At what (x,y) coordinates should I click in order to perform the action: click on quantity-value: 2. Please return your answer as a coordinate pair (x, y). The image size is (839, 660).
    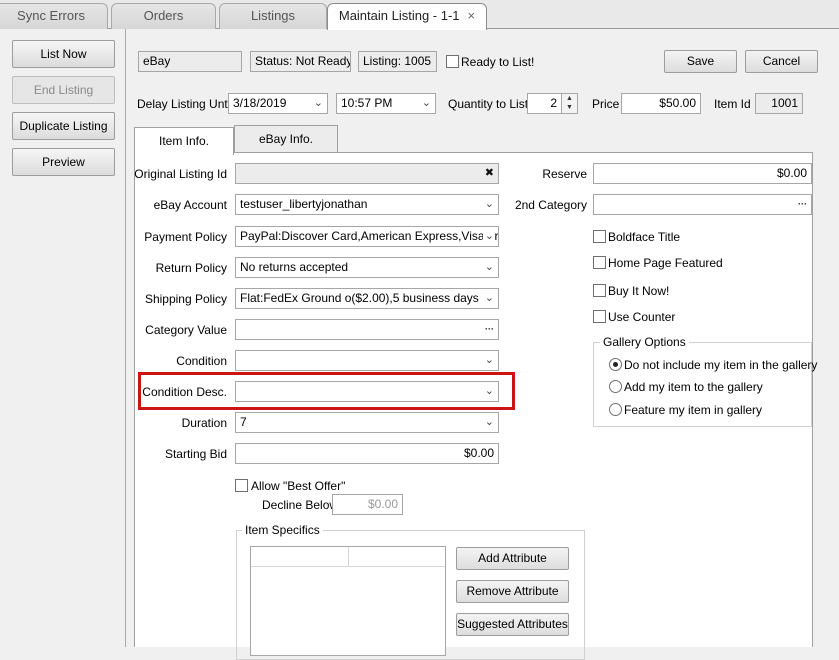
    Looking at the image, I should click on (553, 103).